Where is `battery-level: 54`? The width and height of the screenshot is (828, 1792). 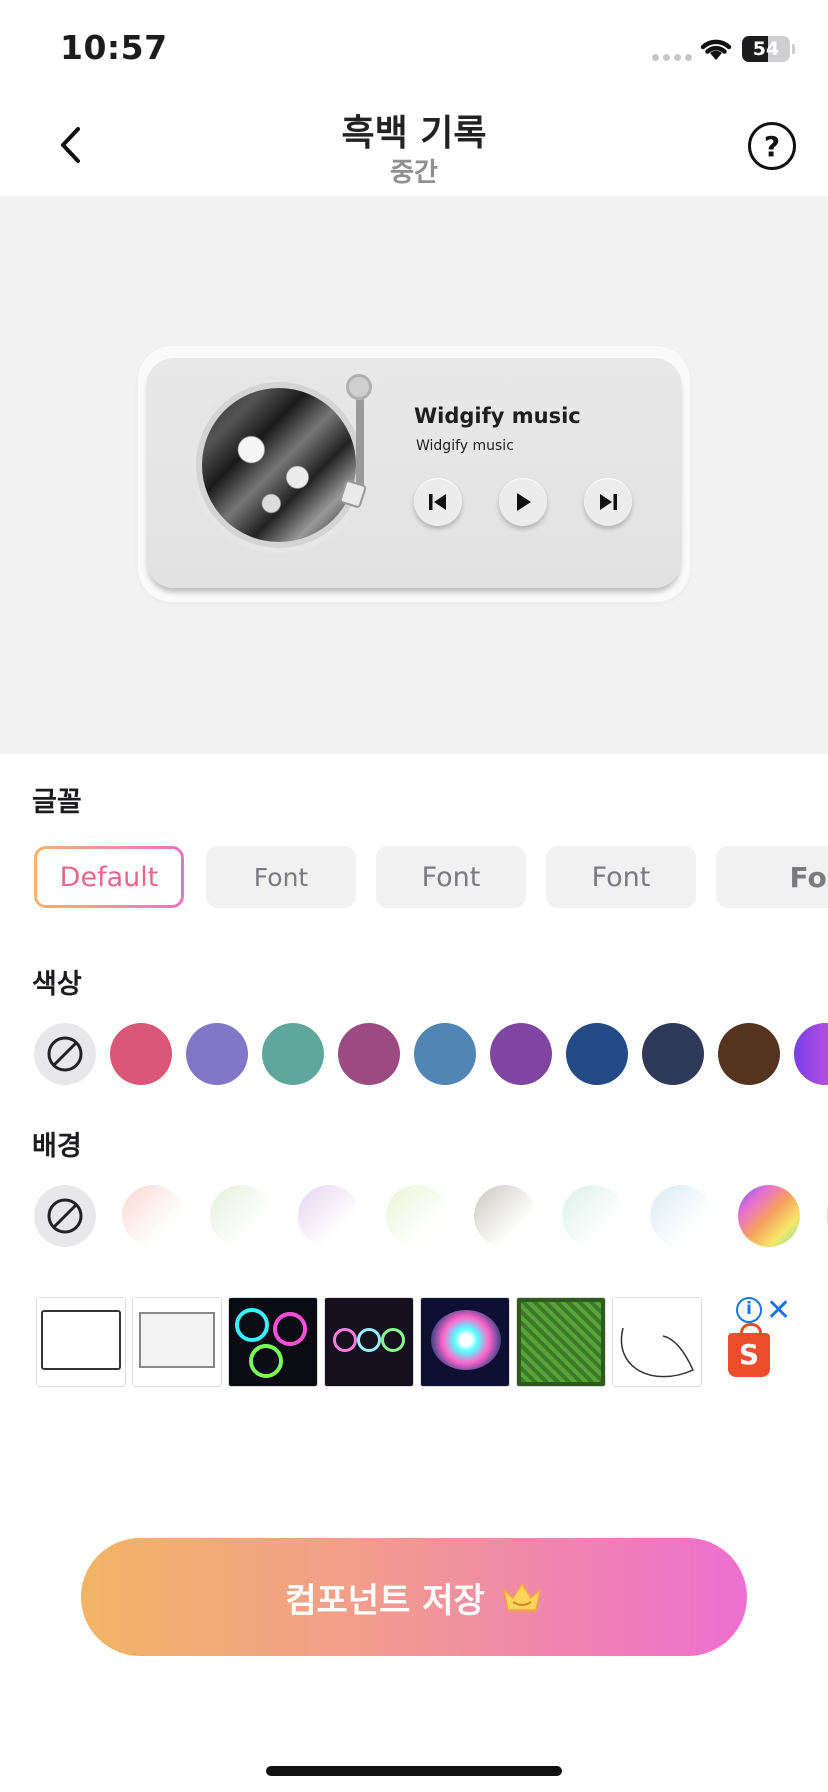
battery-level: 54 is located at coordinates (766, 49).